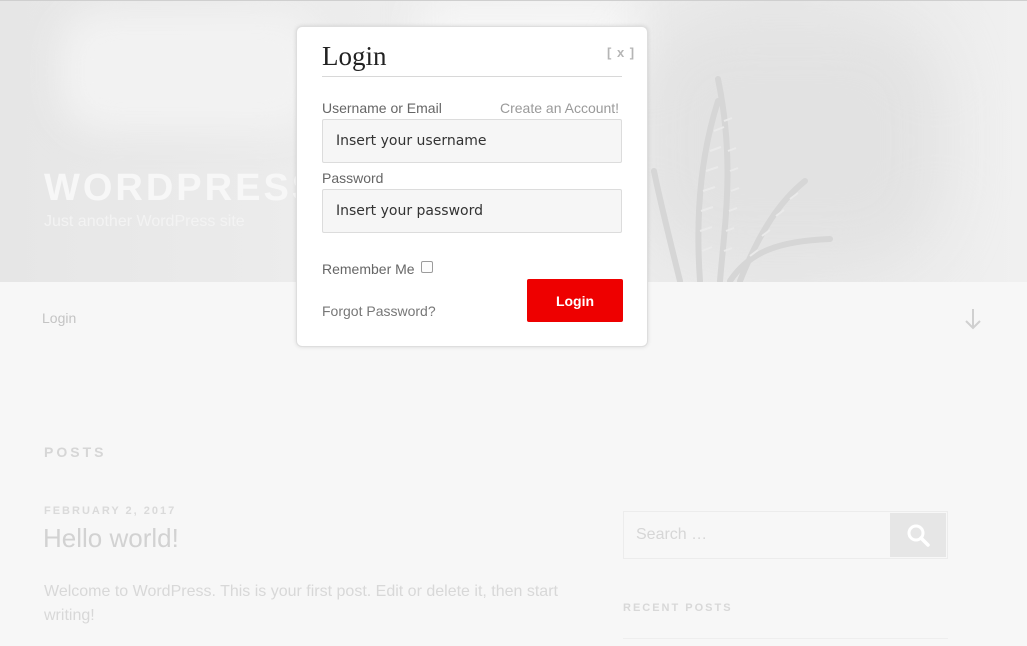 Image resolution: width=1027 pixels, height=646 pixels. I want to click on modal-title: Login, so click(354, 56).